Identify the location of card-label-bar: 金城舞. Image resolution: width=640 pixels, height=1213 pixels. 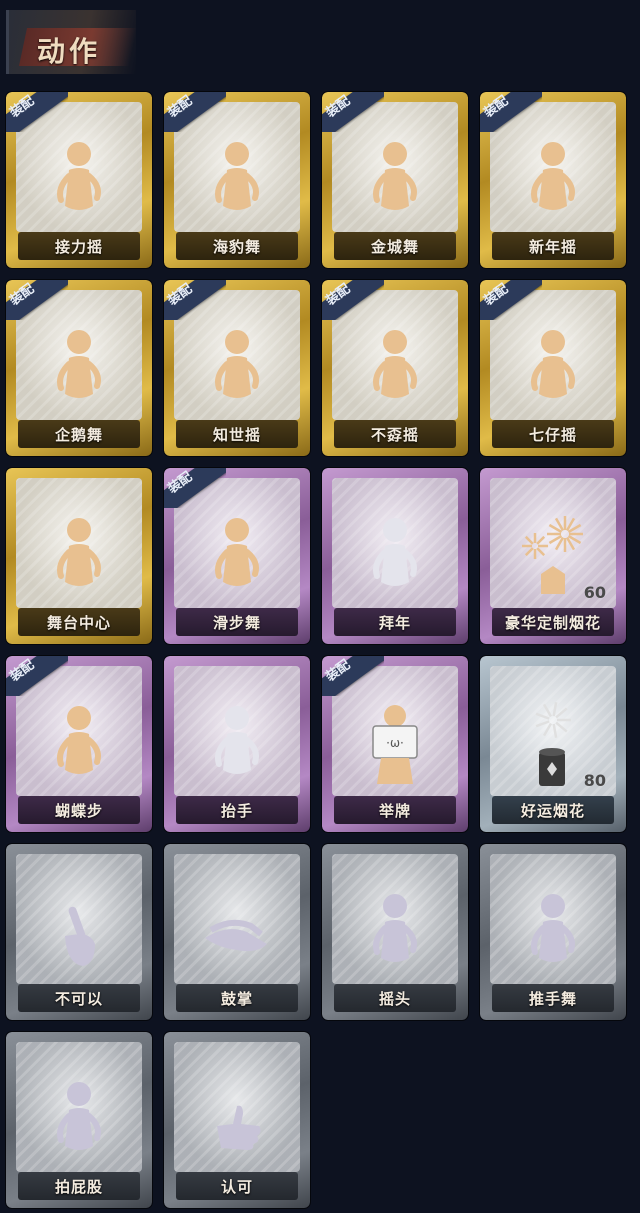
(395, 246).